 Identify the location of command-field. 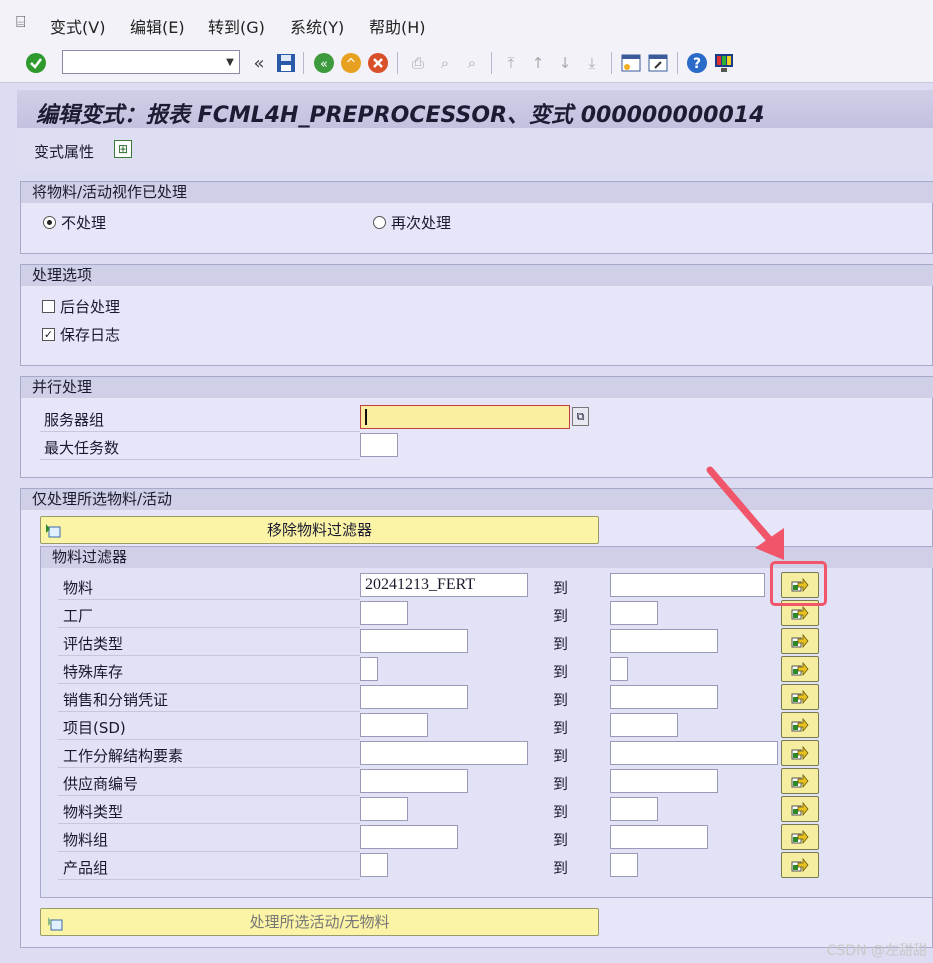
(151, 62).